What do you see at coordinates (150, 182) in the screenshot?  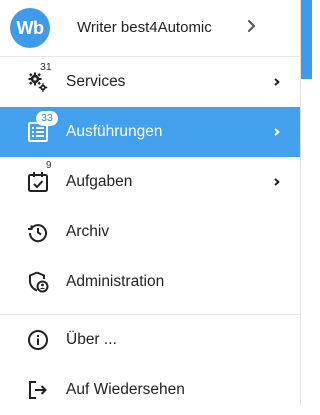 I see `menu-item-aufgaben: 9 Aufgaben` at bounding box center [150, 182].